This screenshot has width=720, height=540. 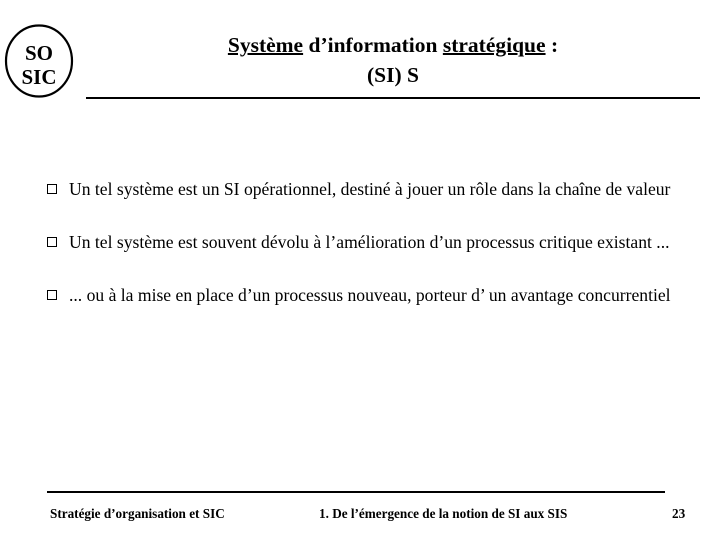 What do you see at coordinates (679, 513) in the screenshot?
I see `page-number: 23` at bounding box center [679, 513].